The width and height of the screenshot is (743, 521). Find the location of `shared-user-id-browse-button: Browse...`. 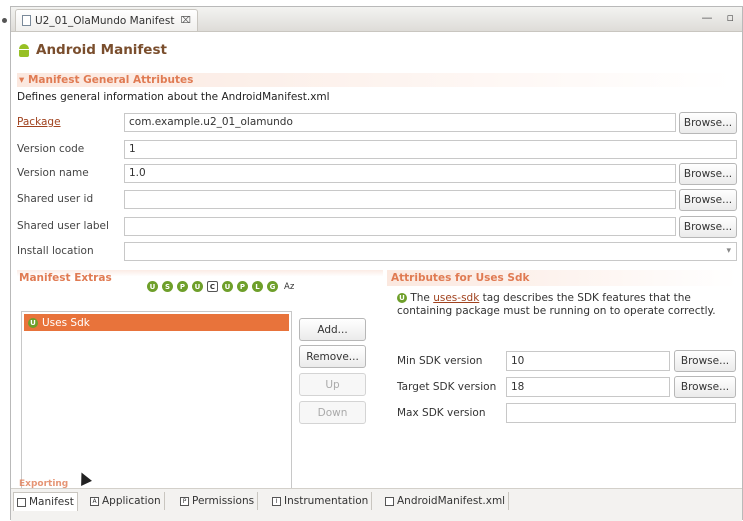

shared-user-id-browse-button: Browse... is located at coordinates (708, 200).